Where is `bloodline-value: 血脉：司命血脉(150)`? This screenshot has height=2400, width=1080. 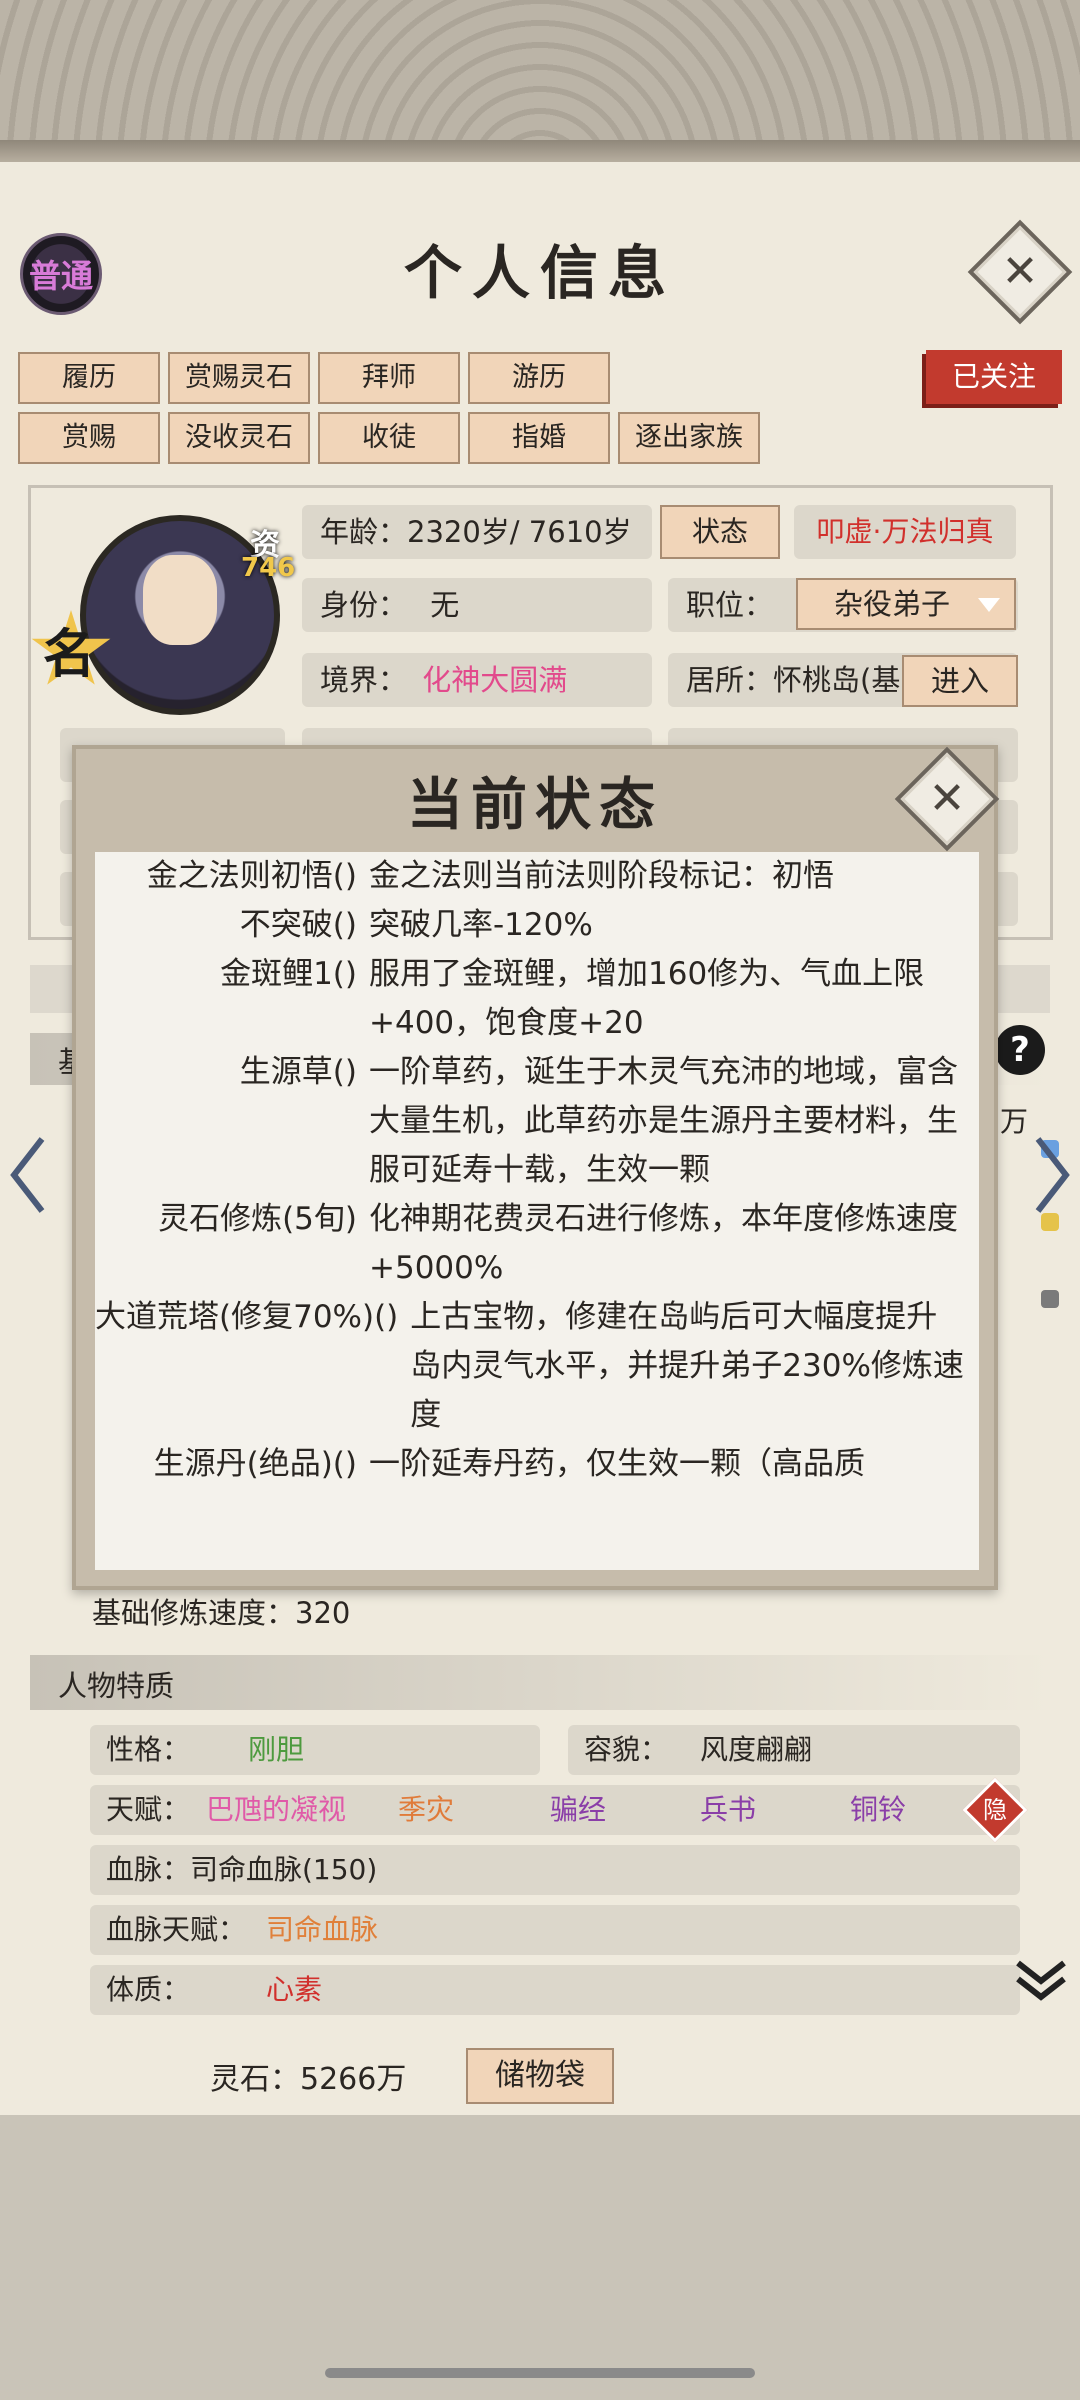
bloodline-value: 血脉：司命血脉(150) is located at coordinates (242, 1869).